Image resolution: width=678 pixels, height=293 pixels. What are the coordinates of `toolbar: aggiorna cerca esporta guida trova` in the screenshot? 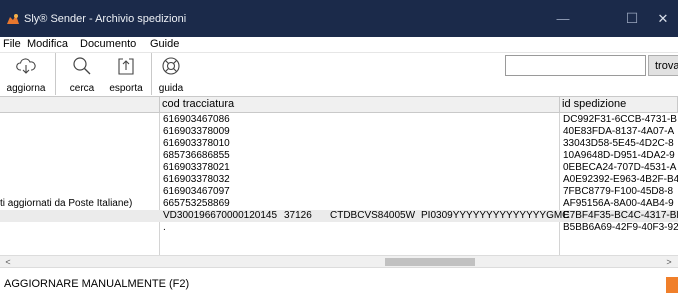 It's located at (339, 73).